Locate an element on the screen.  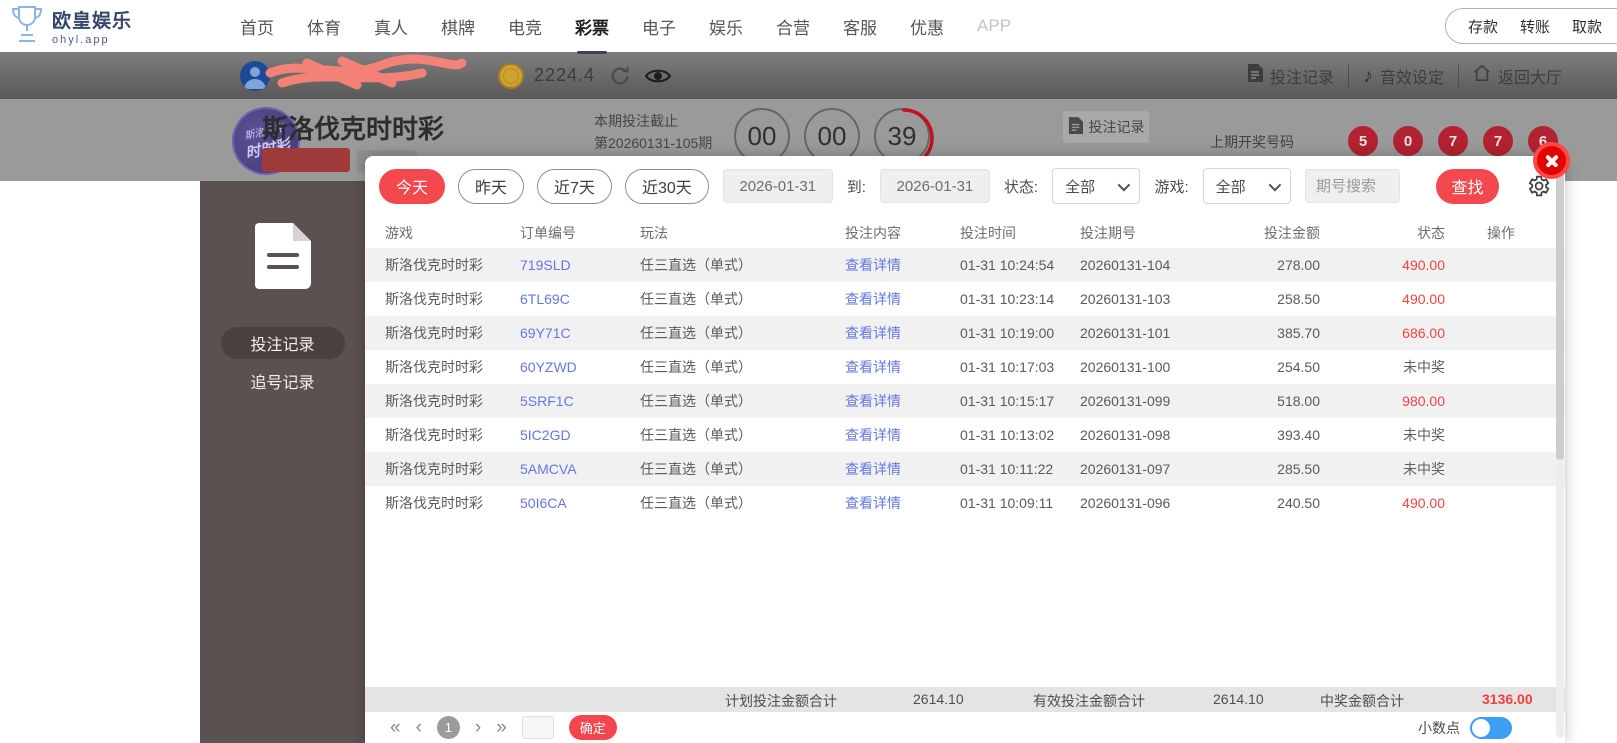
user-bar: 2224.4 投注记录 ♪ 音效设定 返回大厅 is located at coordinates (808, 75).